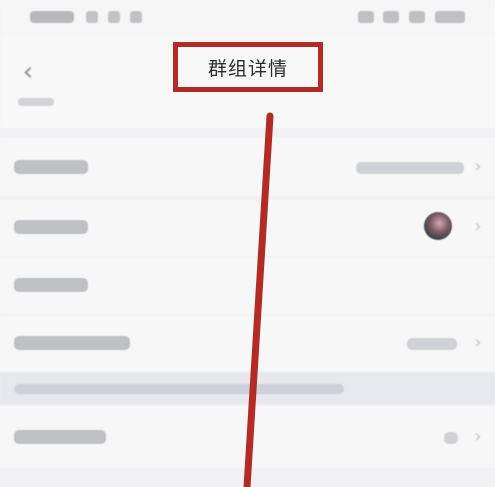 Image resolution: width=495 pixels, height=487 pixels. Describe the element at coordinates (451, 438) in the screenshot. I see `qr-code-icon` at that location.